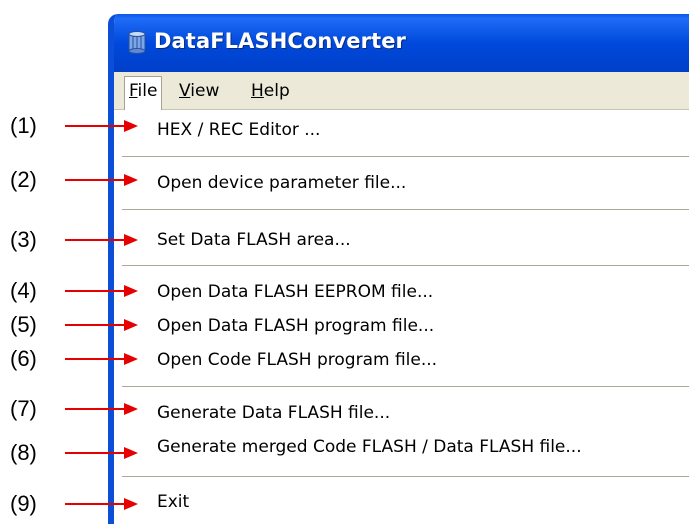 The width and height of the screenshot is (689, 524). I want to click on callout-label-2: (2), so click(23, 179).